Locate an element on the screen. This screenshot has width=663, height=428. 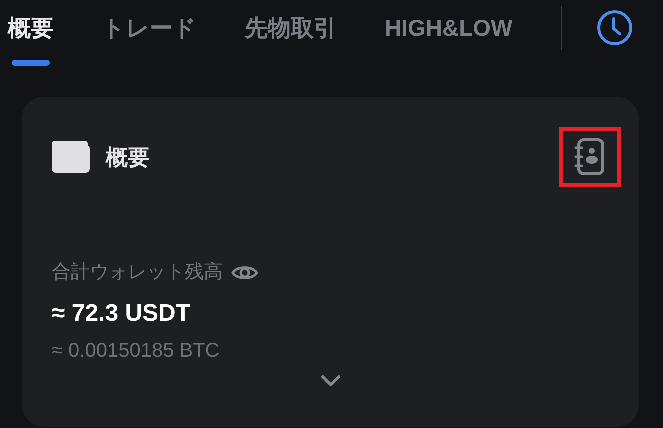
card-title: 概要 is located at coordinates (128, 158).